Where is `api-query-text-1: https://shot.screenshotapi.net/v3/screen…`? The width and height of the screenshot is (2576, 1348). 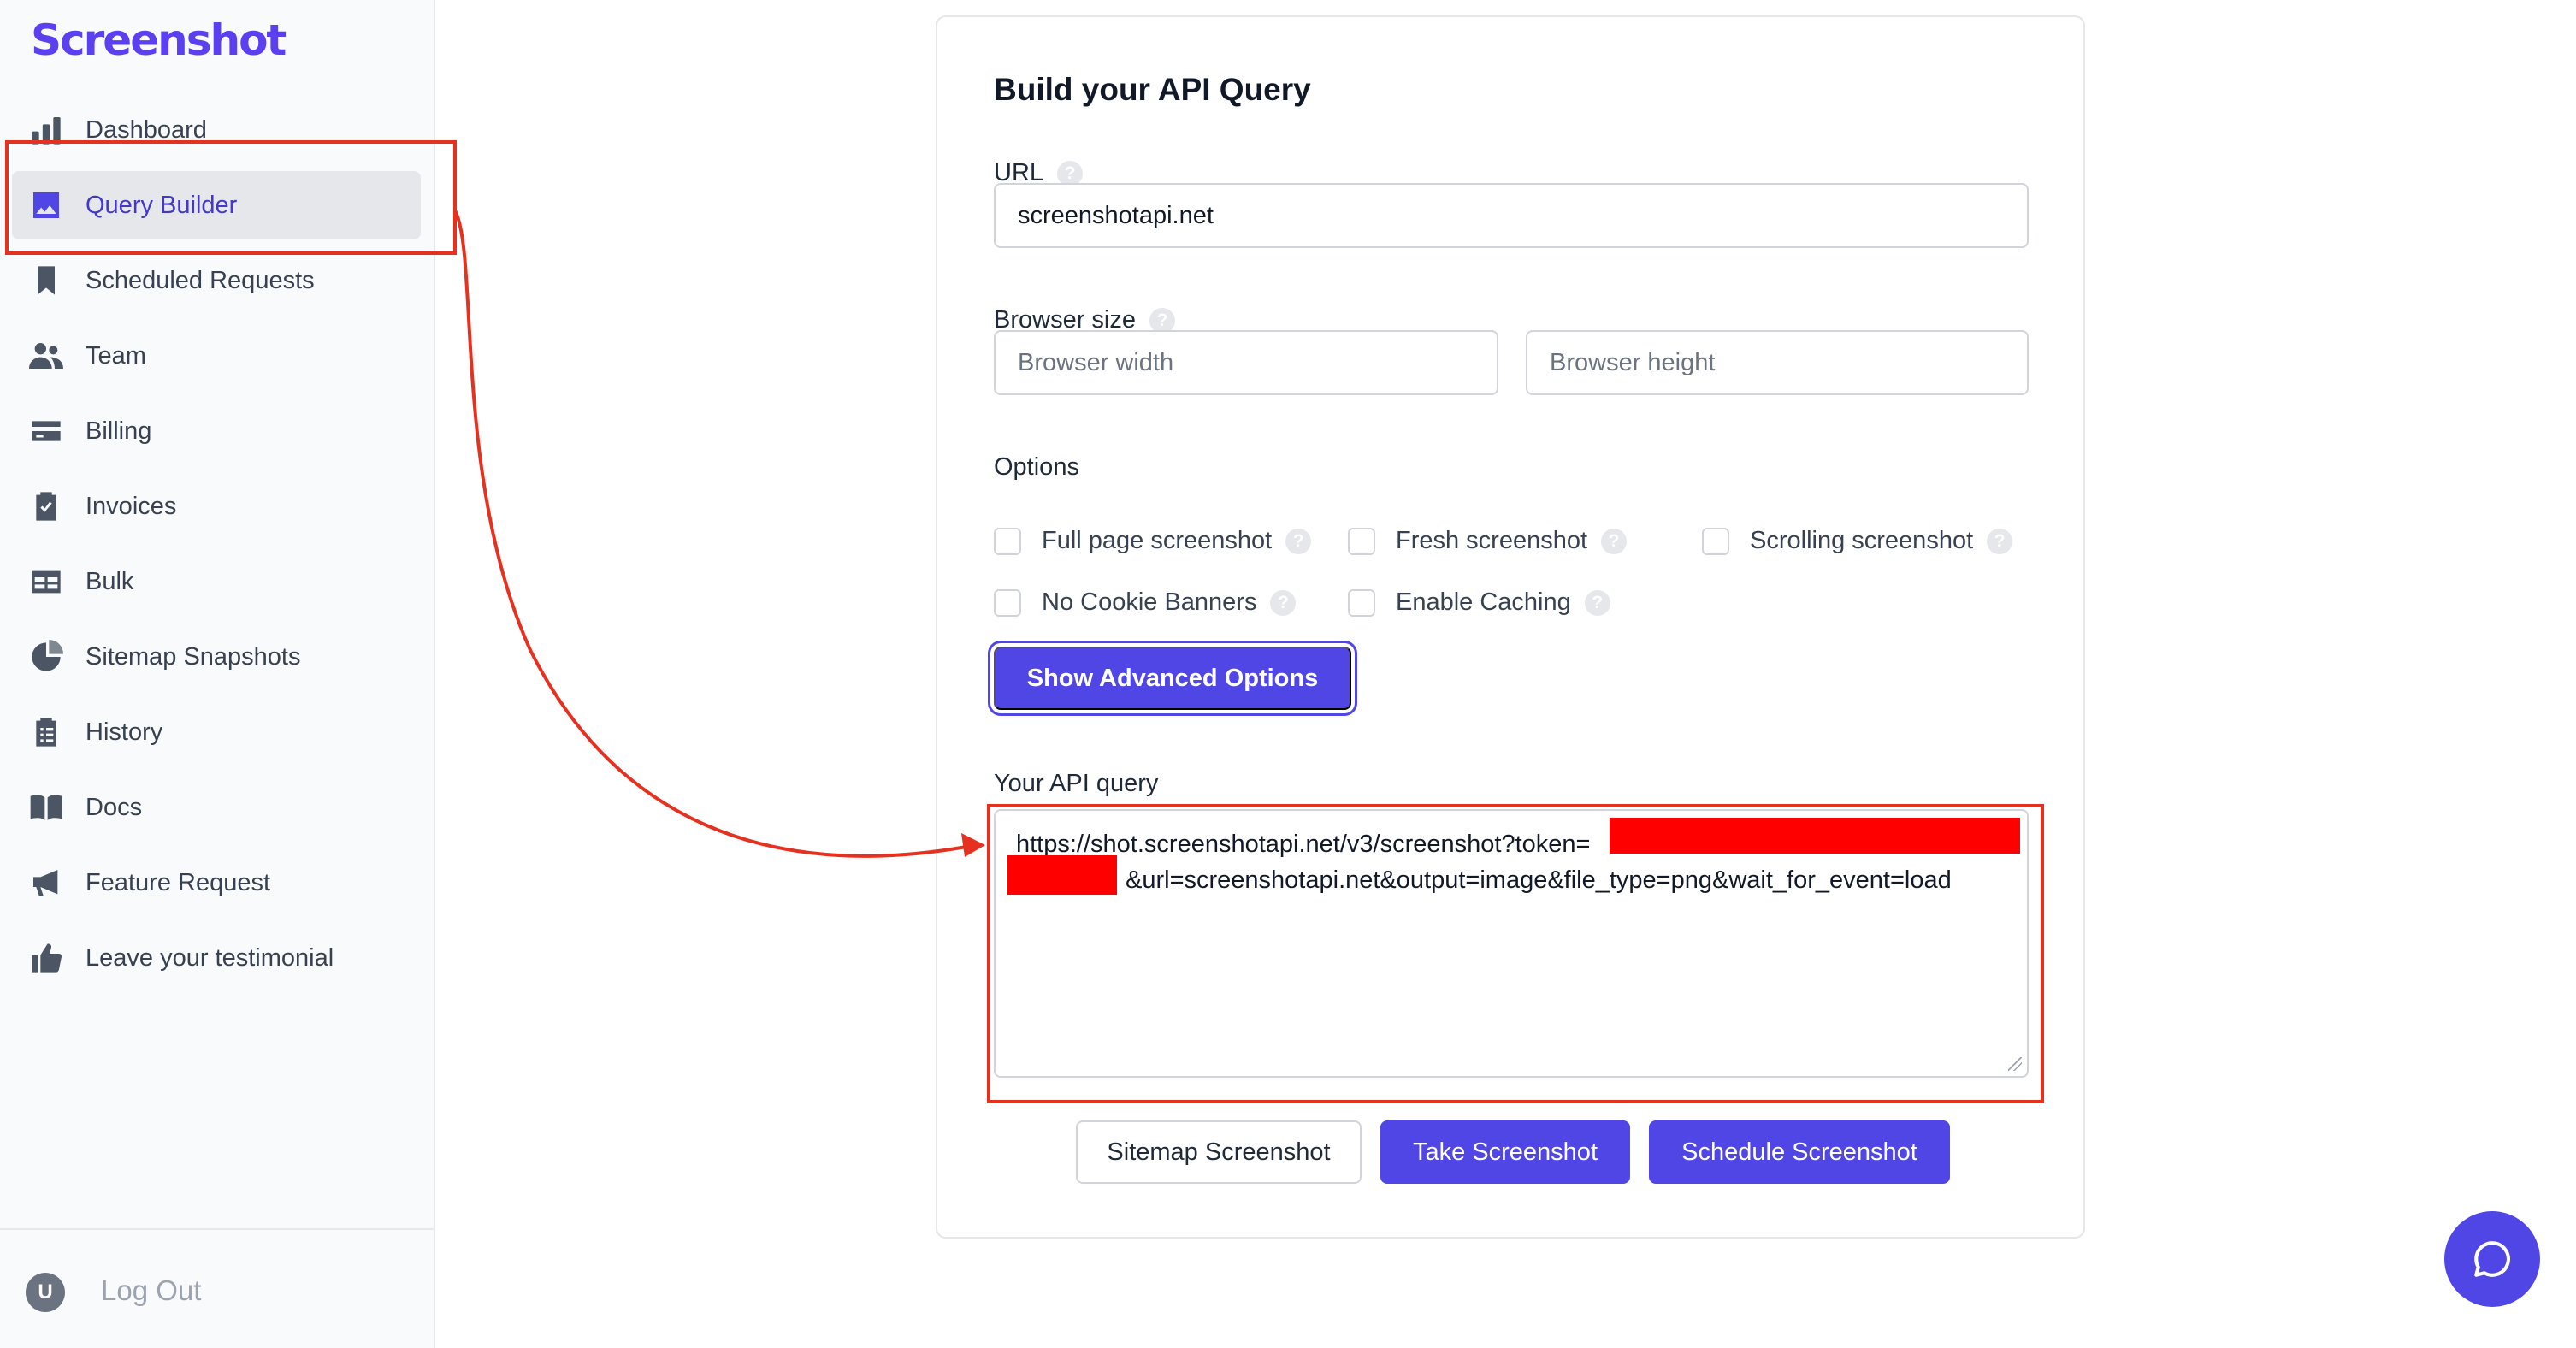
api-query-text-1: https://shot.screenshotapi.net/v3/screen… is located at coordinates (1303, 844).